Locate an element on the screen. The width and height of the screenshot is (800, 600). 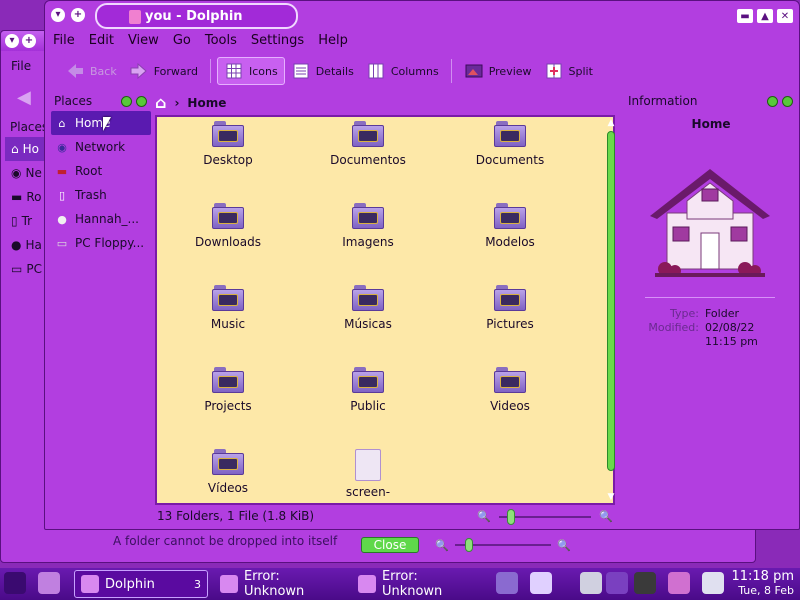
folder-item: Projects is located at coordinates (228, 390).